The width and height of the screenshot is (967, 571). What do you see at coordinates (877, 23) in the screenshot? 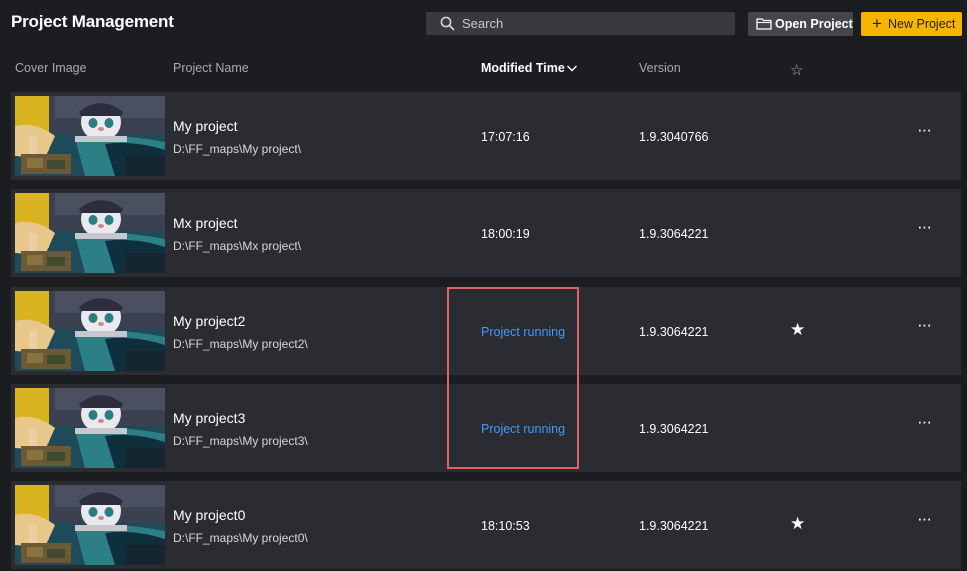
I see `plus-icon: +` at bounding box center [877, 23].